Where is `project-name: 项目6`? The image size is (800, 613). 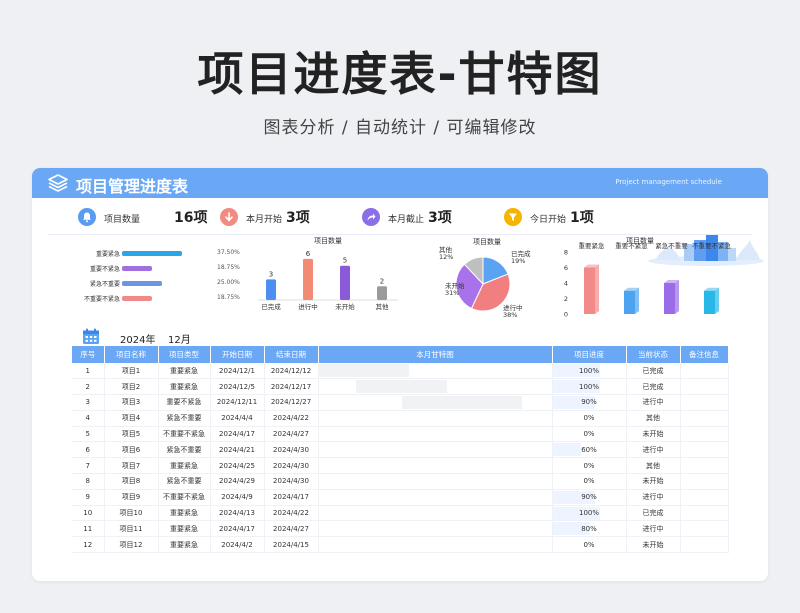
project-name: 项目6 is located at coordinates (131, 450).